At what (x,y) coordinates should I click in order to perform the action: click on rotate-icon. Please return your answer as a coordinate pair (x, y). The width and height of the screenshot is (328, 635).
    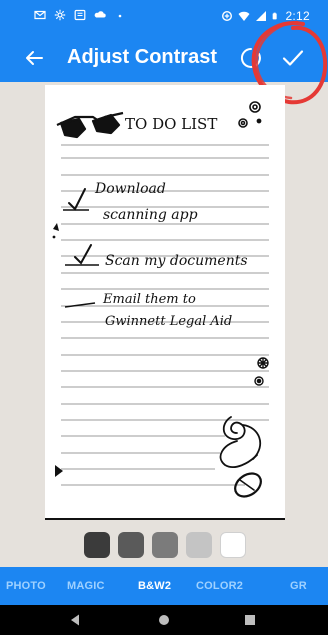
    Looking at the image, I should click on (251, 58).